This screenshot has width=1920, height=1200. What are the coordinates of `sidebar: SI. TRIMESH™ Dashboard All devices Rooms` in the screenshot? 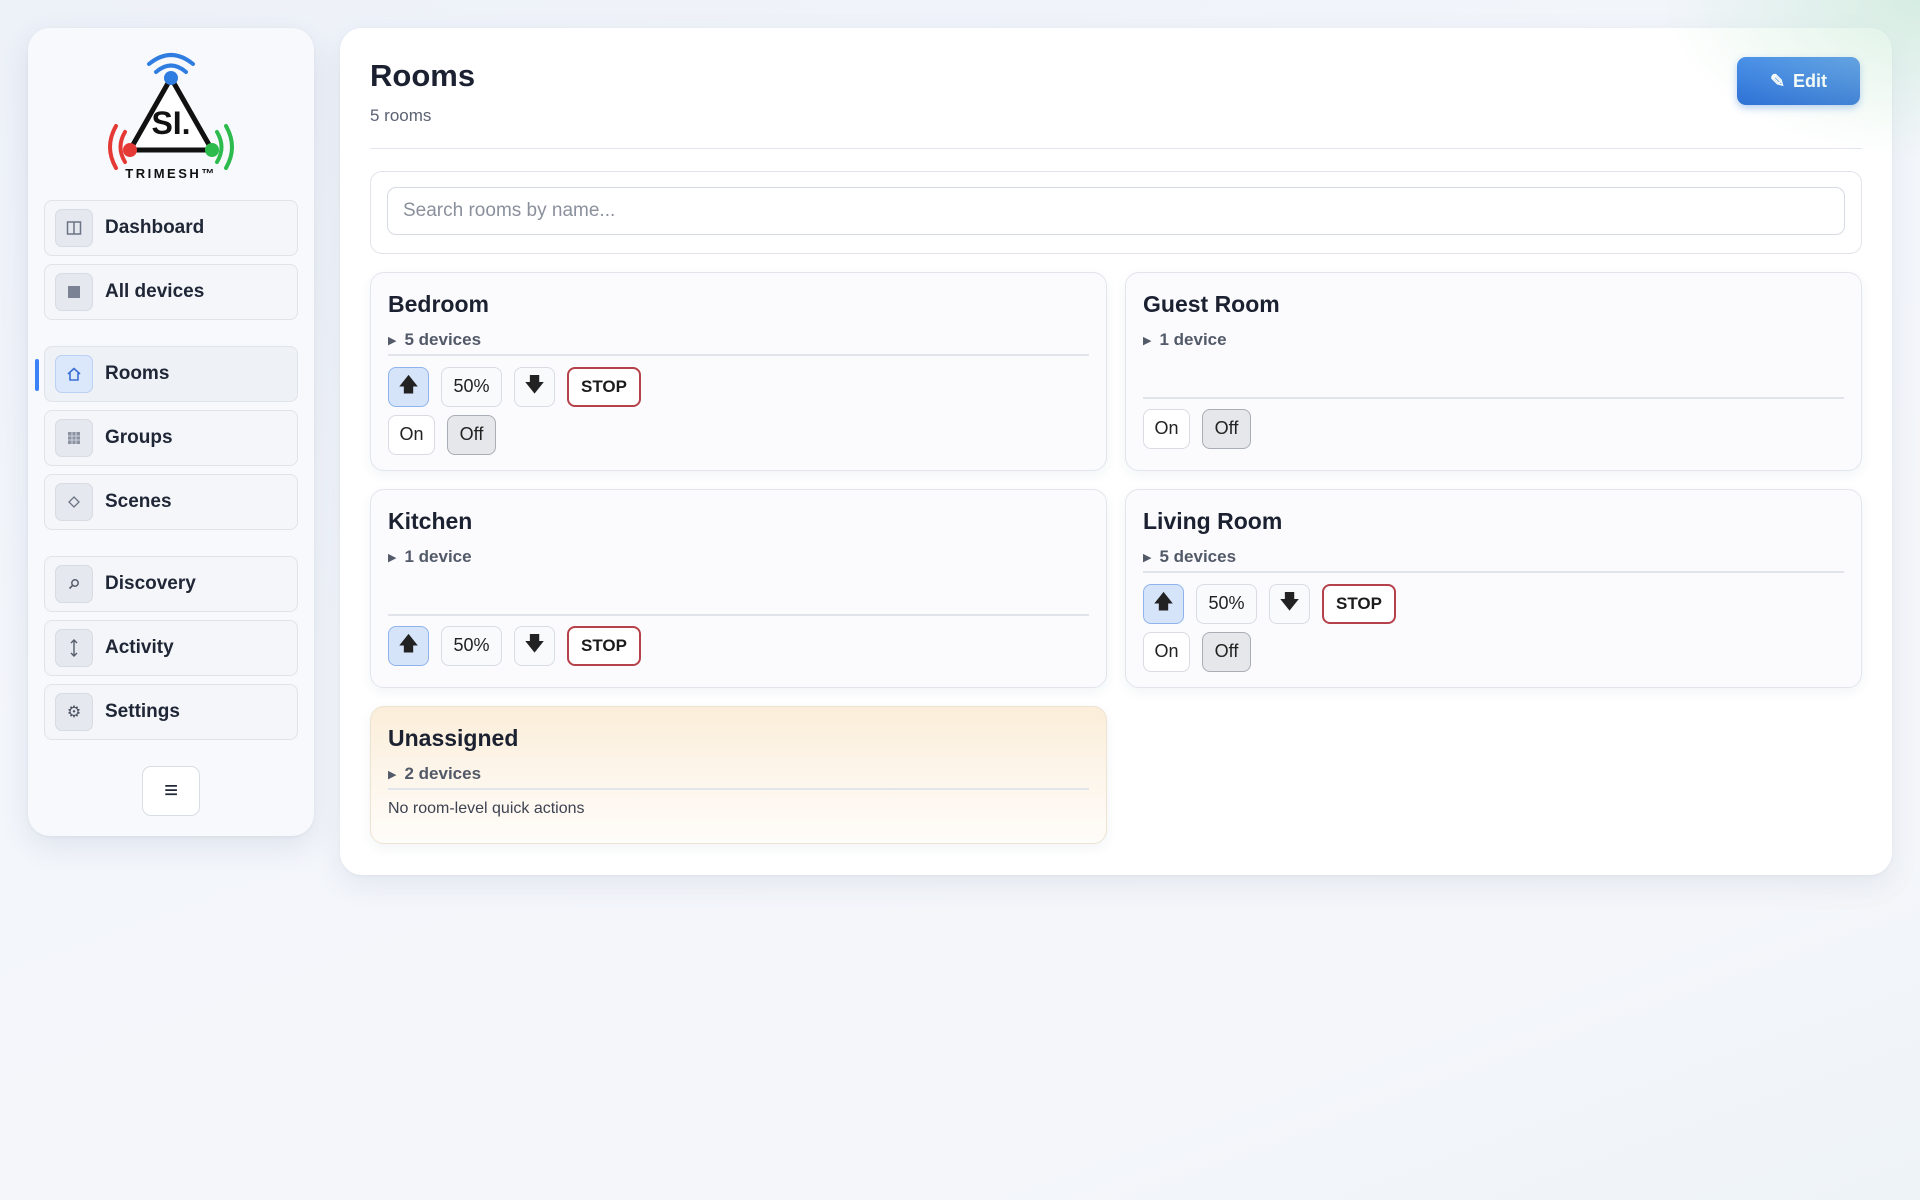 It's located at (171, 432).